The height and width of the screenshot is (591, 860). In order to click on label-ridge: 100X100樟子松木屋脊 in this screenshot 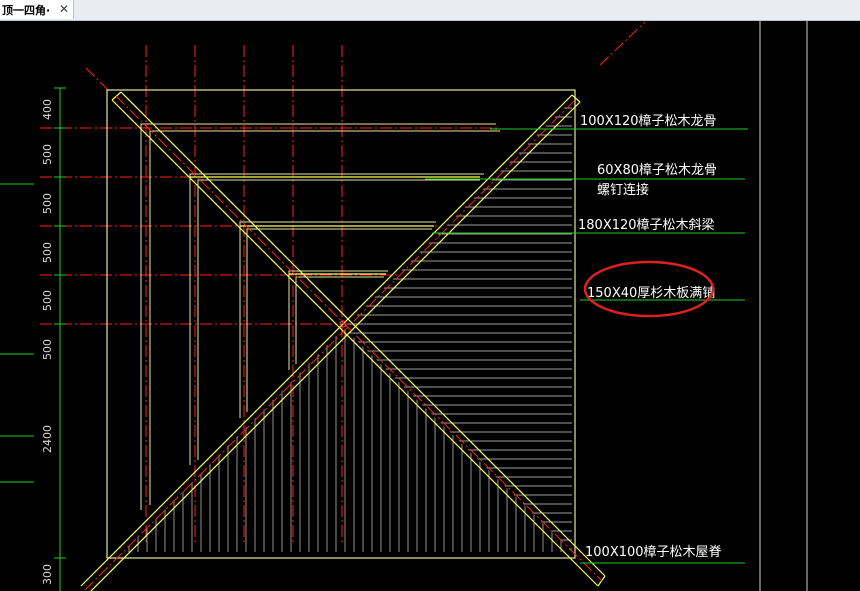, I will do `click(653, 552)`.